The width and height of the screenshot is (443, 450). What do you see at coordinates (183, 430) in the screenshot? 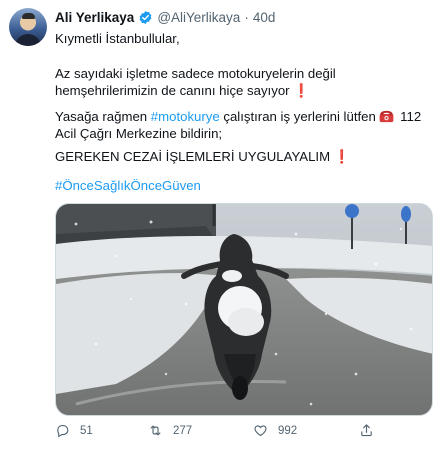
I see `retweet-count: 277` at bounding box center [183, 430].